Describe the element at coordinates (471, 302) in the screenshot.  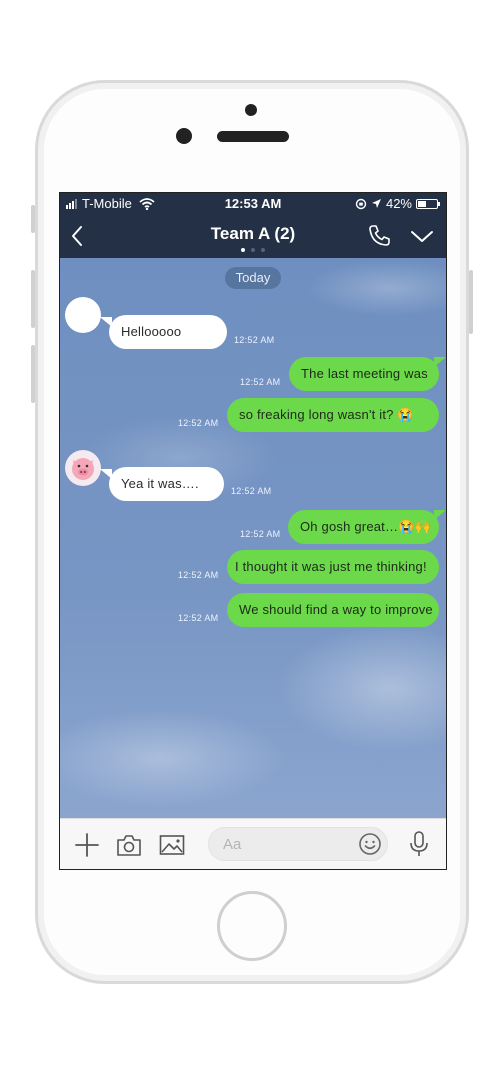
I see `power-button` at that location.